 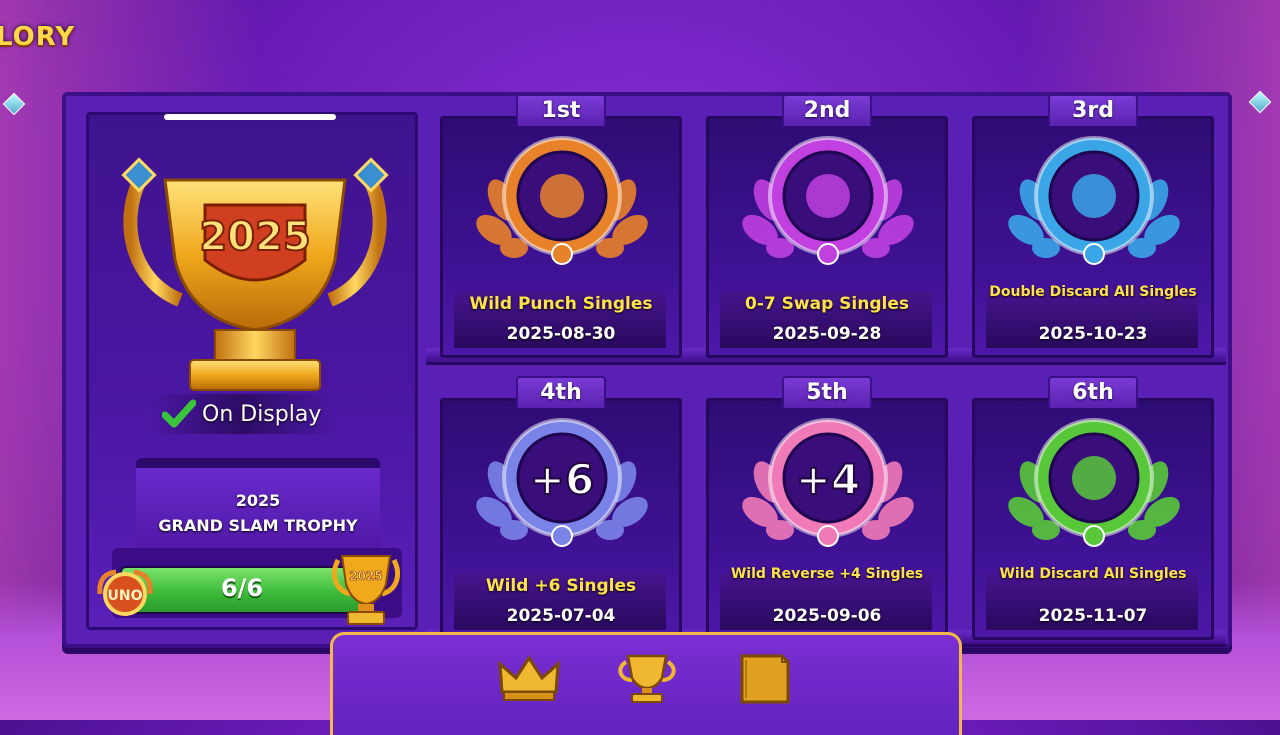 What do you see at coordinates (366, 590) in the screenshot?
I see `mini-trophy-icon: 2025` at bounding box center [366, 590].